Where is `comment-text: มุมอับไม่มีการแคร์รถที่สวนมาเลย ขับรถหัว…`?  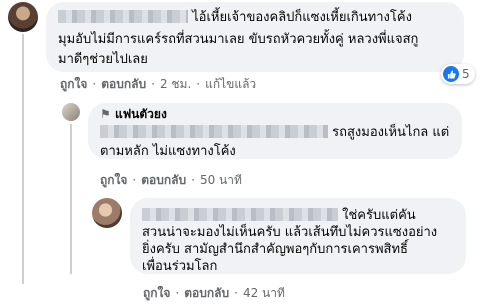 comment-text: มุมอับไม่มีการแคร์รถที่สวนมาเลย ขับรถหัว… is located at coordinates (238, 39).